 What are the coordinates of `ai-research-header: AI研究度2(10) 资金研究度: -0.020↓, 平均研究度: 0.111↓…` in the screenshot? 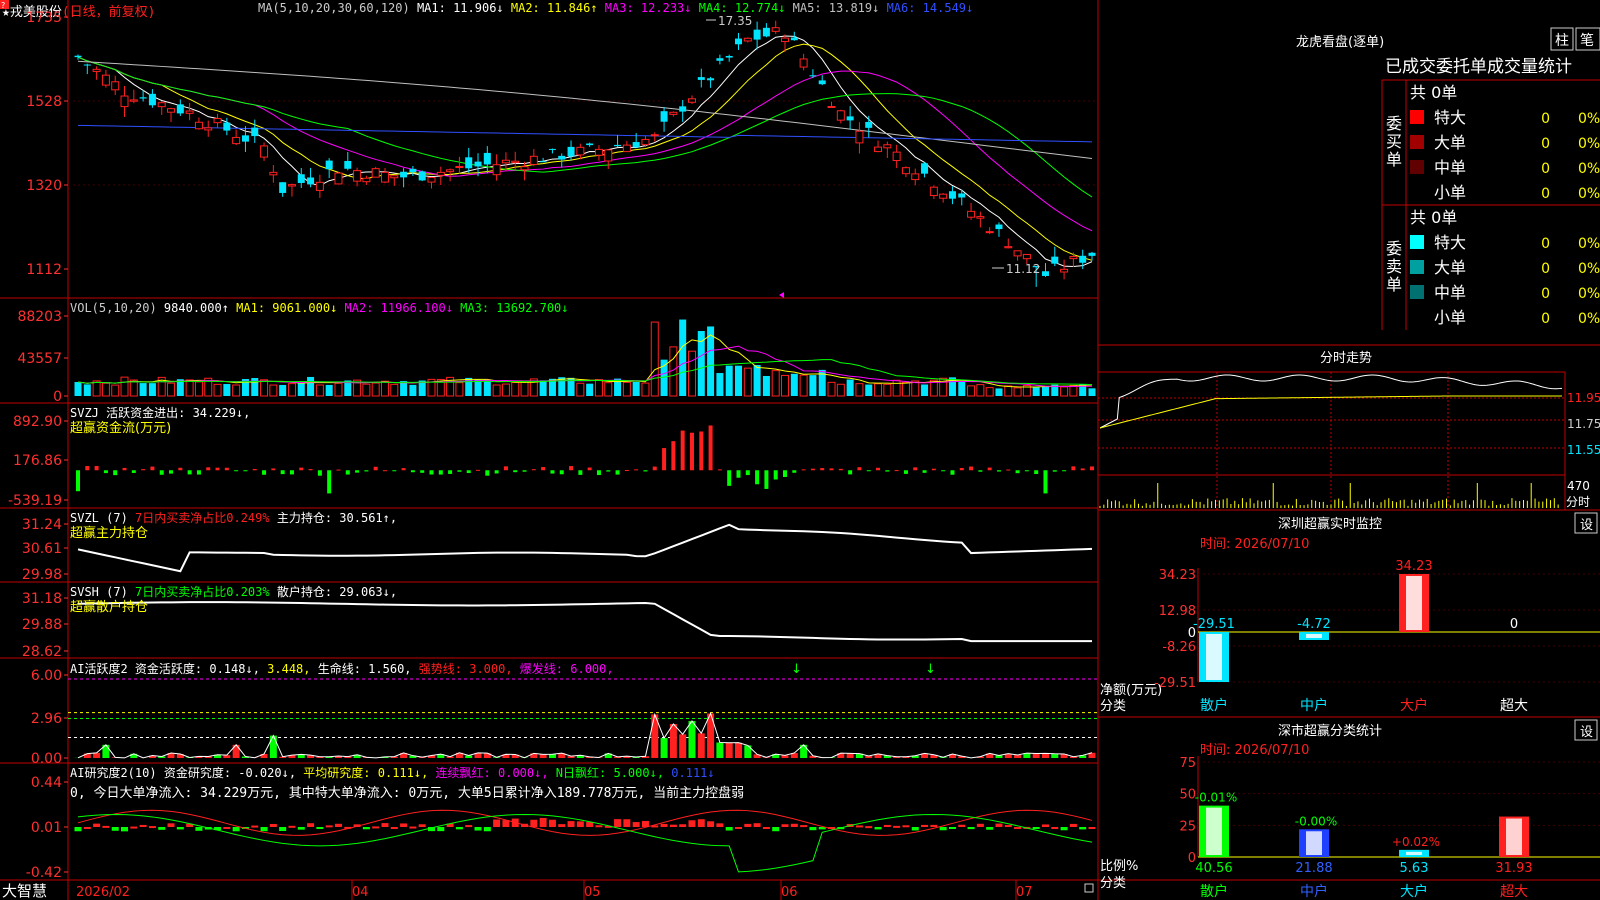 It's located at (392, 772).